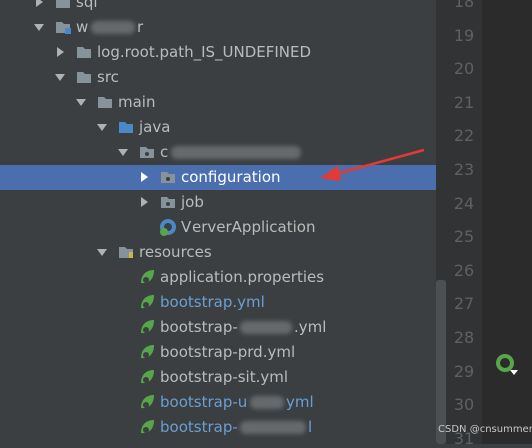 The image size is (532, 448). Describe the element at coordinates (485, 429) in the screenshot. I see `watermark: CSDN @cnsummerLi` at that location.